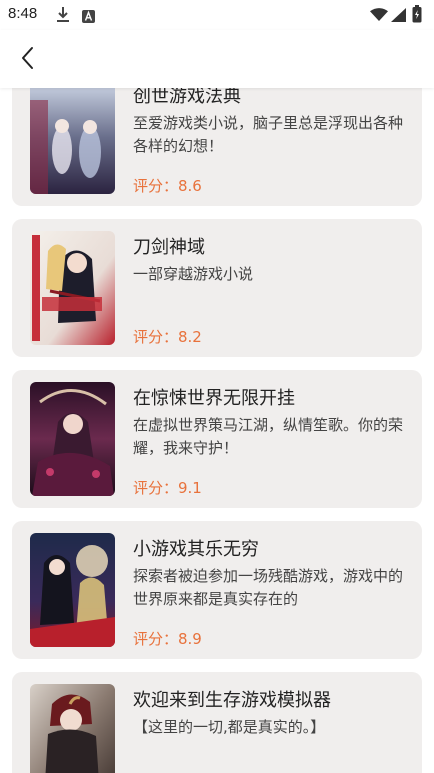 This screenshot has height=773, width=434. Describe the element at coordinates (268, 134) in the screenshot. I see `book-description: 至爱游戏类小说，脑子里总是浮现出各种各样的幻想！` at that location.